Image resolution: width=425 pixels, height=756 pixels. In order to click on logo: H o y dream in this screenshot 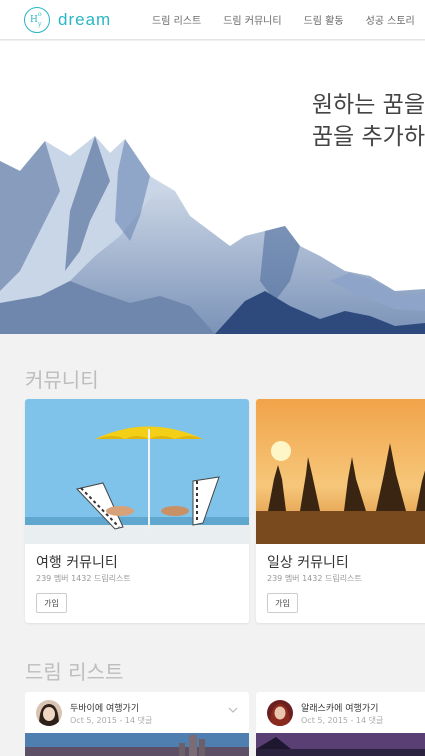, I will do `click(67, 20)`.